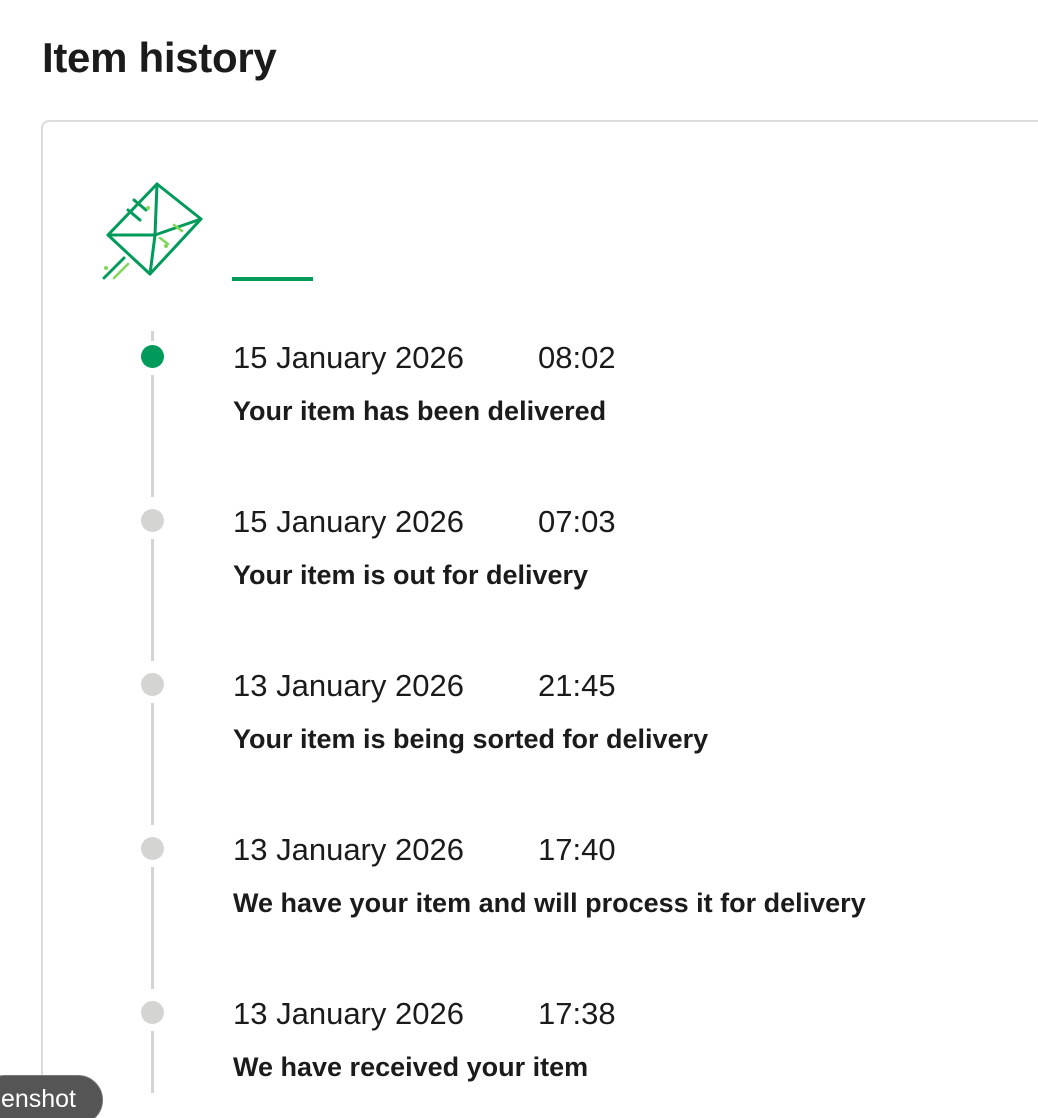 This screenshot has height=1118, width=1038. Describe the element at coordinates (411, 1067) in the screenshot. I see `event-description: We have received your item` at that location.